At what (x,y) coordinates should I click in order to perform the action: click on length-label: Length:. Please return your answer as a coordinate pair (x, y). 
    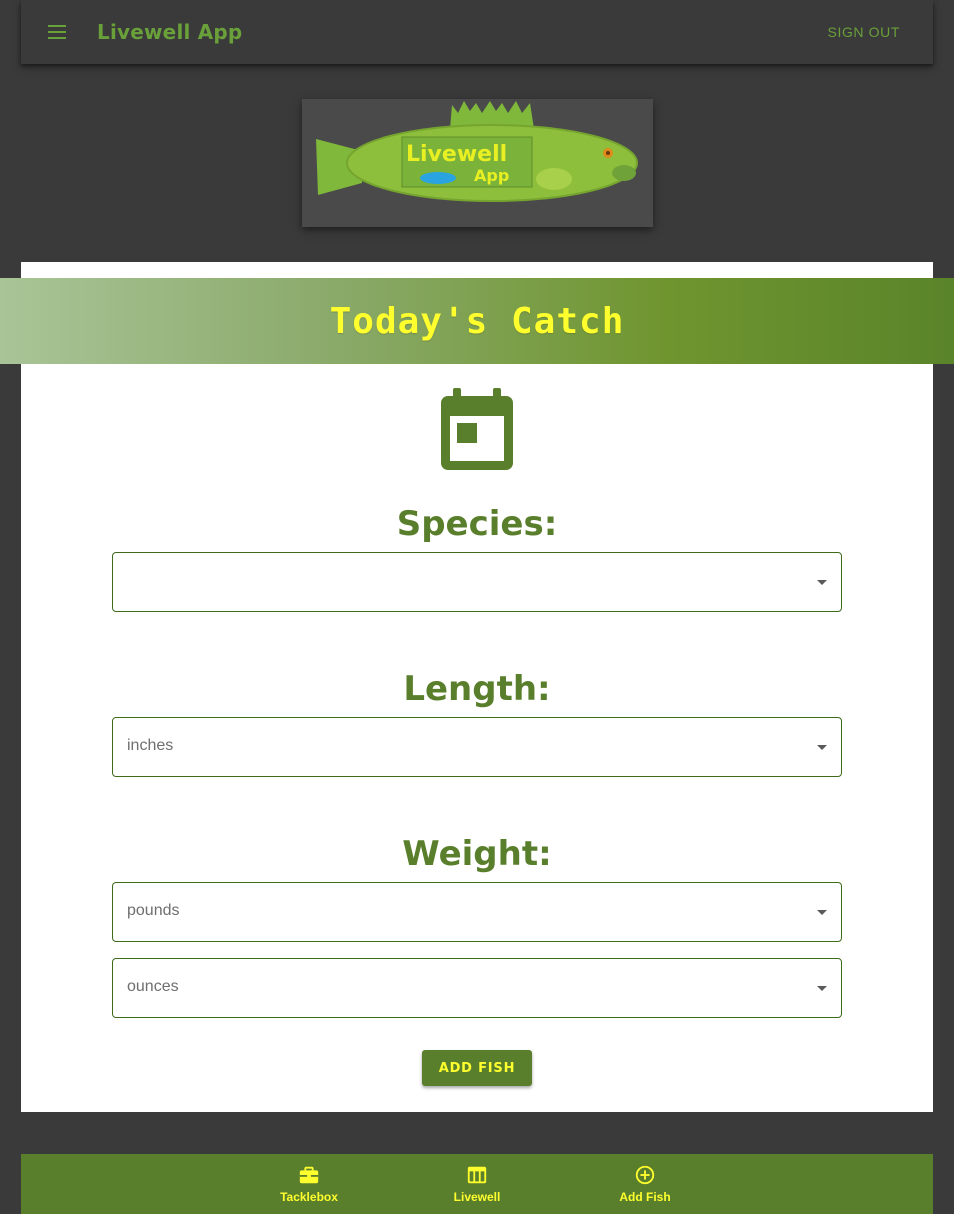
    Looking at the image, I should click on (477, 689).